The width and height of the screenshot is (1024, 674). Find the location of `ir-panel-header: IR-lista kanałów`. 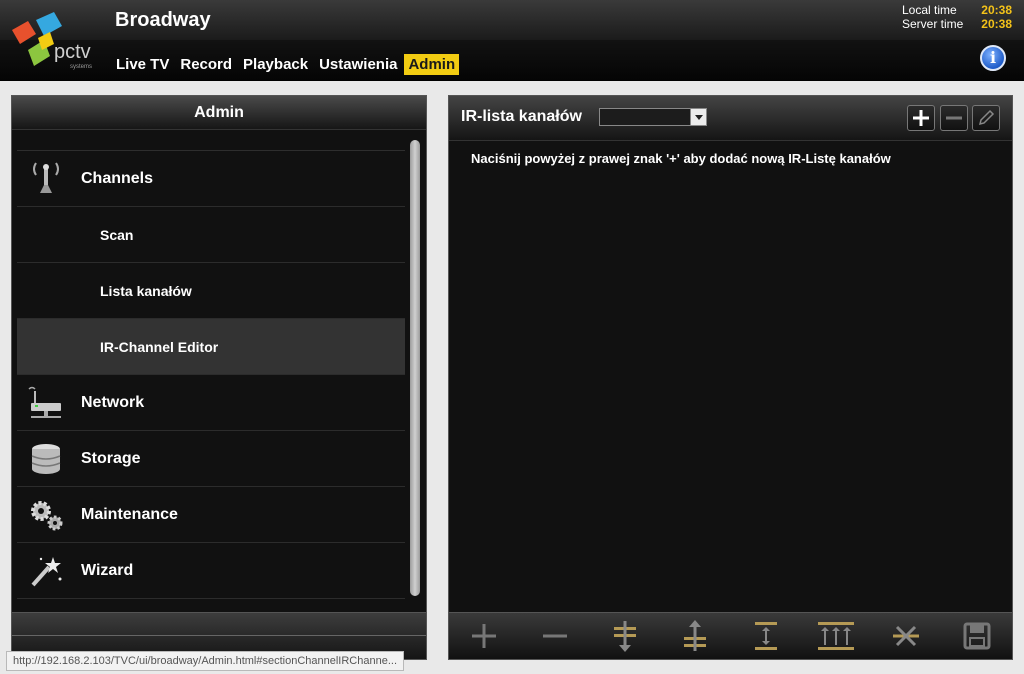

ir-panel-header: IR-lista kanałów is located at coordinates (730, 118).